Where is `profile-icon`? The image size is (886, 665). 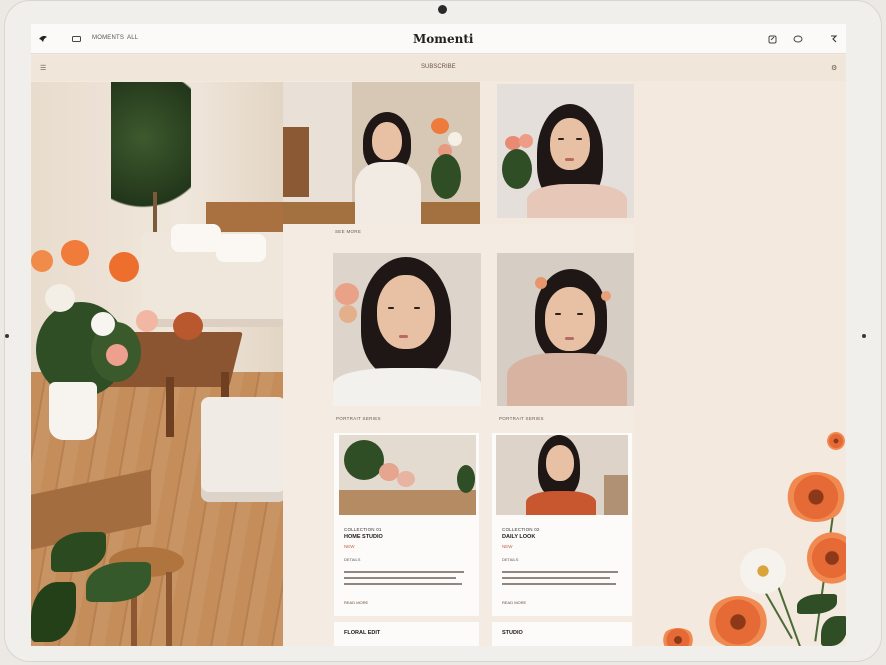 profile-icon is located at coordinates (833, 39).